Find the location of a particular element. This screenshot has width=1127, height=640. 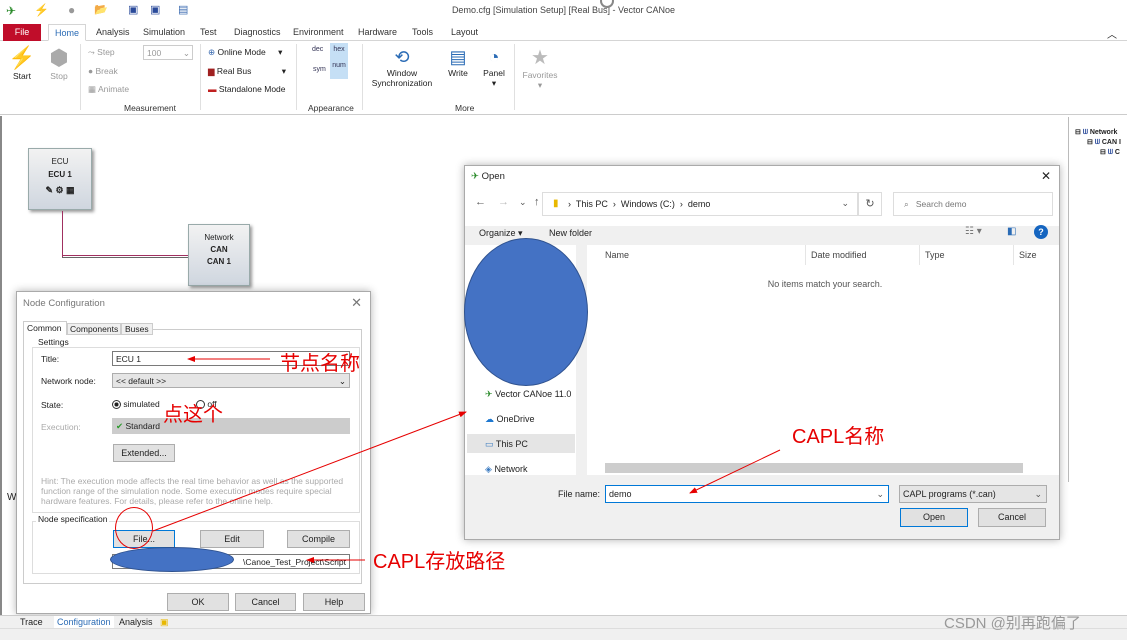

arrow-file-to-open is located at coordinates (309, 471).